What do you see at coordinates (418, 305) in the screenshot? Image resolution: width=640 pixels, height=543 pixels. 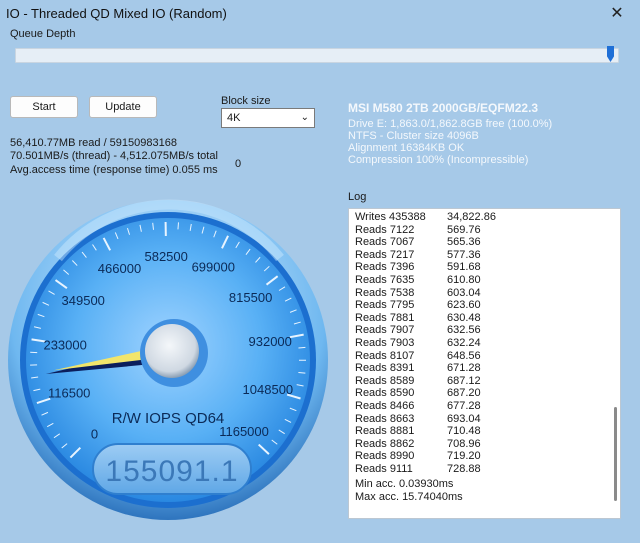 I see `log-row: Reads 7795 623.60` at bounding box center [418, 305].